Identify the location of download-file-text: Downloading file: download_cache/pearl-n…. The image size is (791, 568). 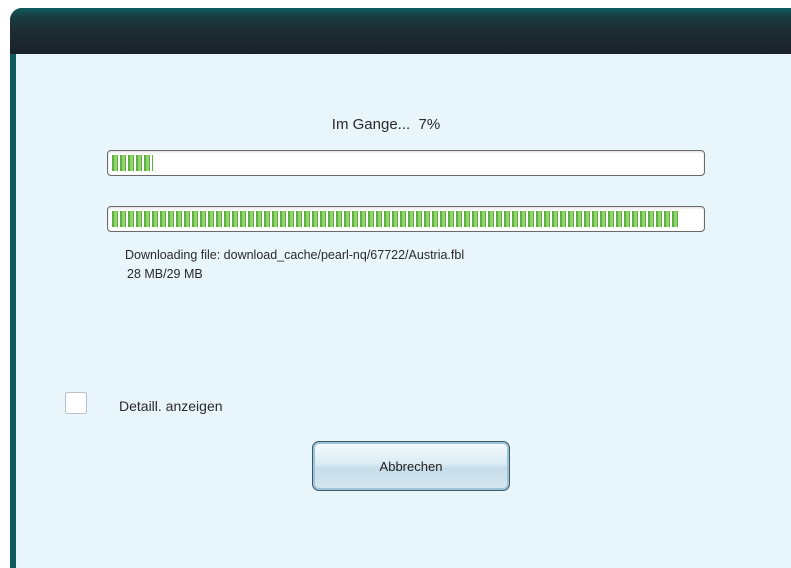
(295, 255).